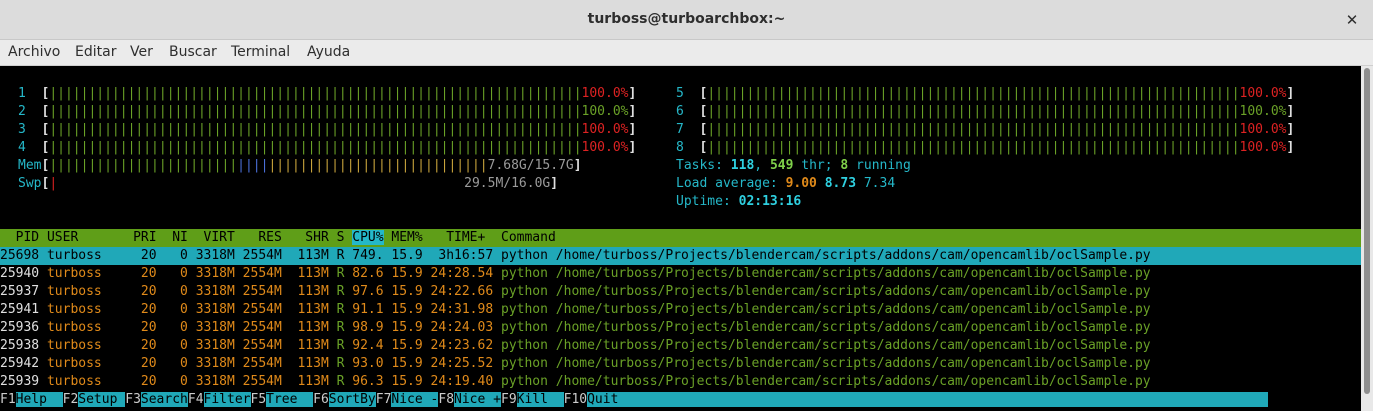 The width and height of the screenshot is (1373, 411). What do you see at coordinates (94, 399) in the screenshot?
I see `fkey-setup: F2Setup` at bounding box center [94, 399].